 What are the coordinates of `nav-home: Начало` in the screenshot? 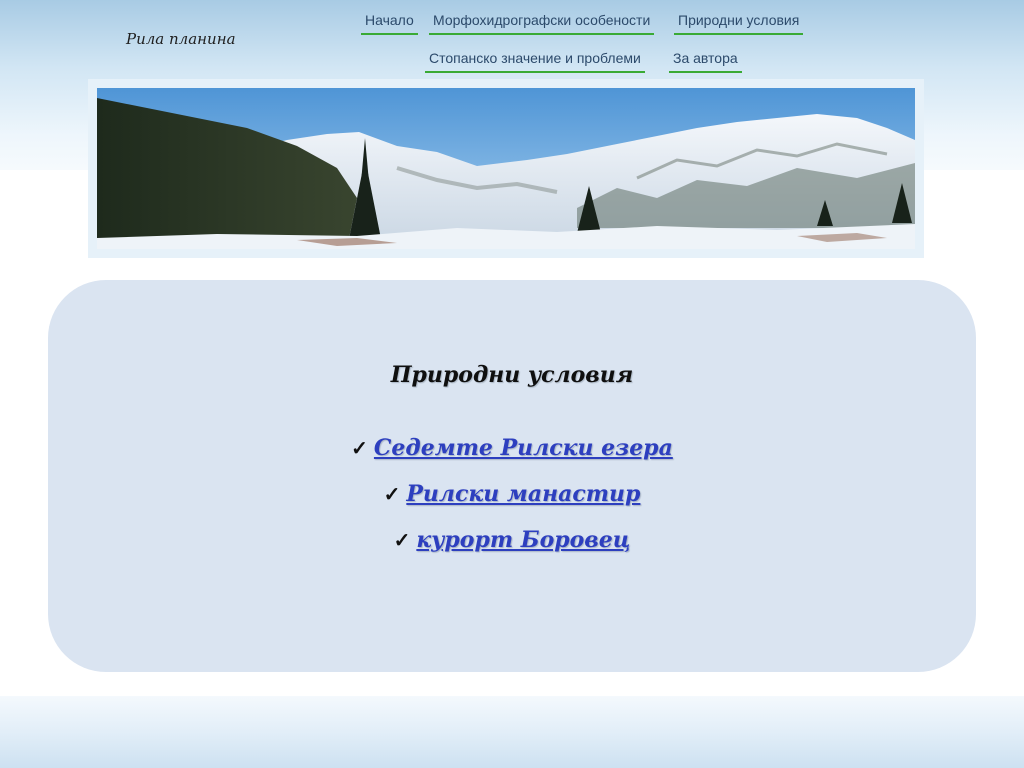 It's located at (389, 23).